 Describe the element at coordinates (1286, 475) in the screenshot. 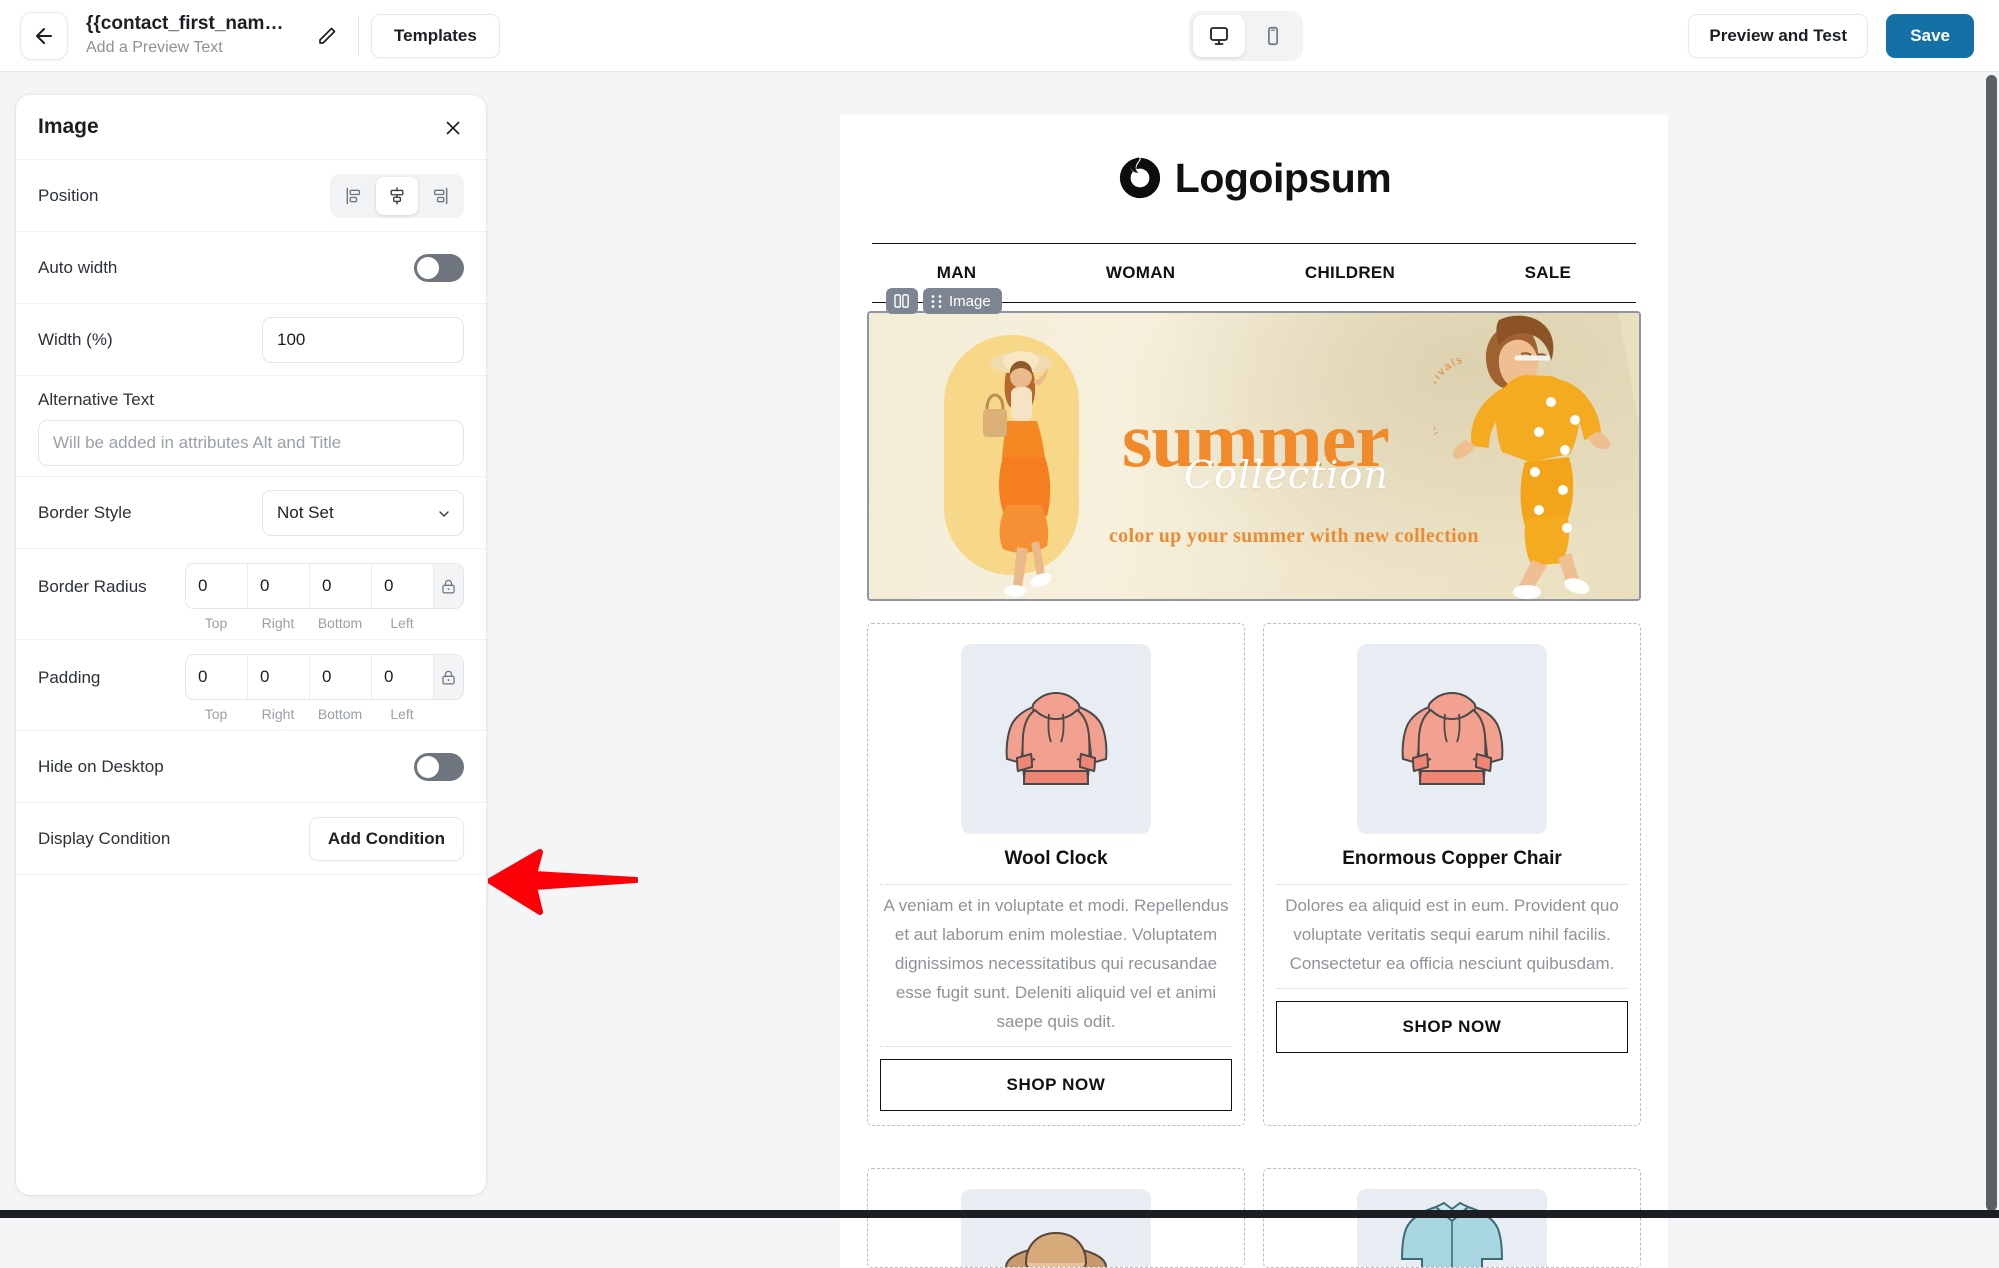

I see `banner-script-text: Collection` at that location.